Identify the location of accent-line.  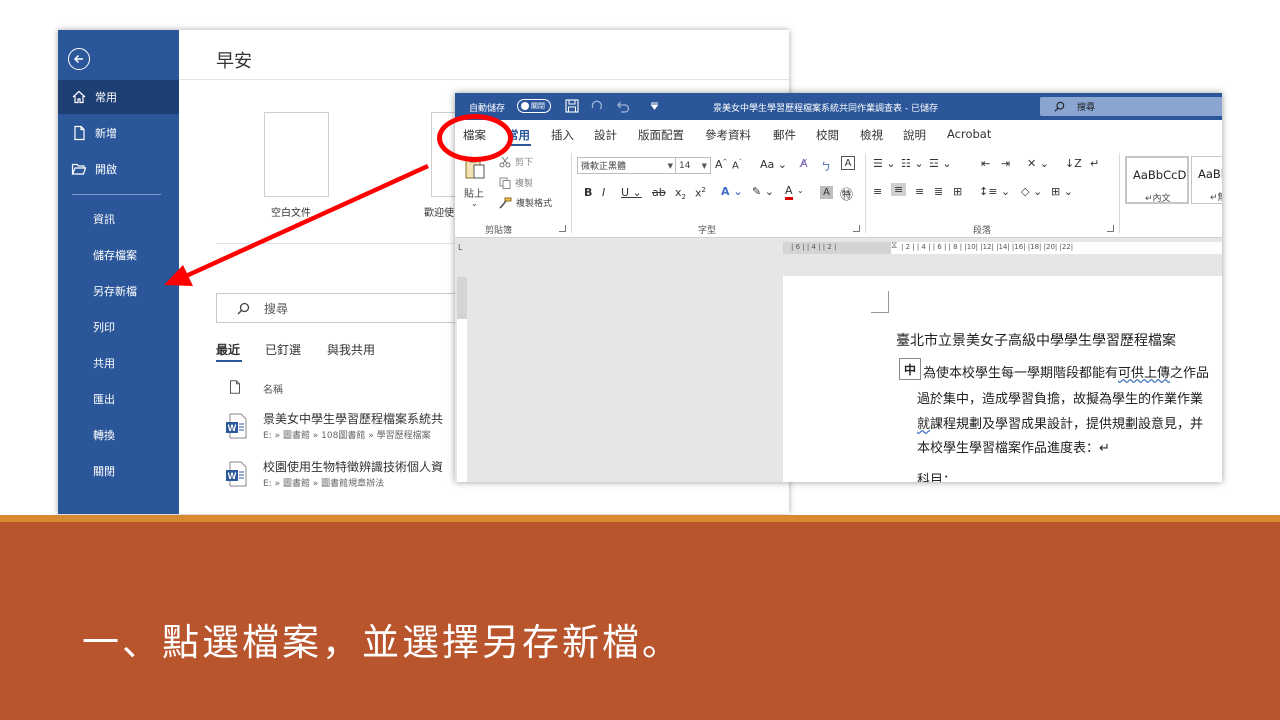
(640, 518).